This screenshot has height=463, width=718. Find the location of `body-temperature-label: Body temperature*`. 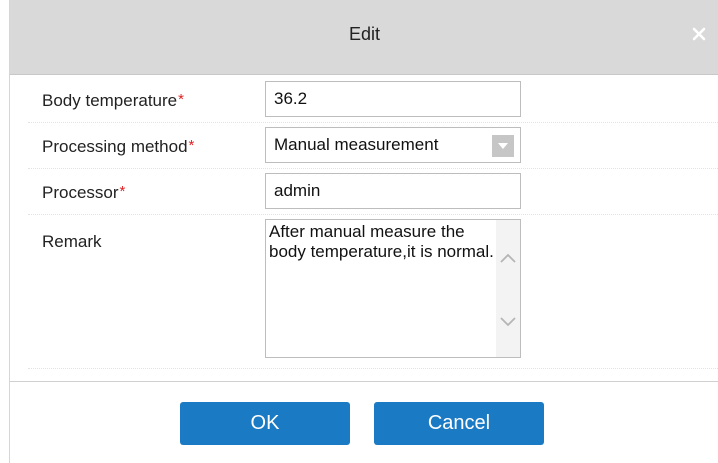

body-temperature-label: Body temperature* is located at coordinates (113, 101).